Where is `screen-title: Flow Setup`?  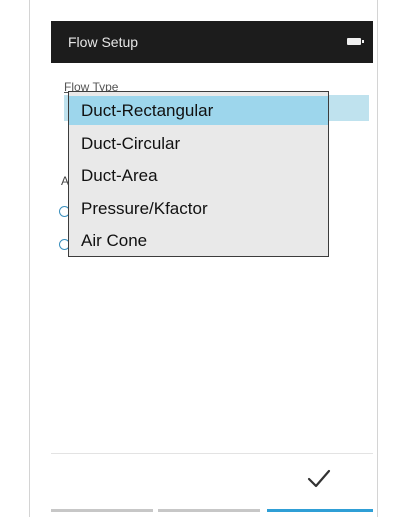
screen-title: Flow Setup is located at coordinates (103, 42).